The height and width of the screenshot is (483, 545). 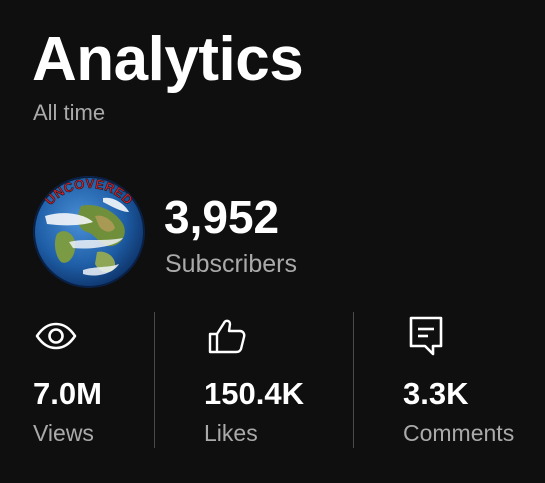 I want to click on globe-logo-icon: UNCOVERED, so click(x=89, y=232).